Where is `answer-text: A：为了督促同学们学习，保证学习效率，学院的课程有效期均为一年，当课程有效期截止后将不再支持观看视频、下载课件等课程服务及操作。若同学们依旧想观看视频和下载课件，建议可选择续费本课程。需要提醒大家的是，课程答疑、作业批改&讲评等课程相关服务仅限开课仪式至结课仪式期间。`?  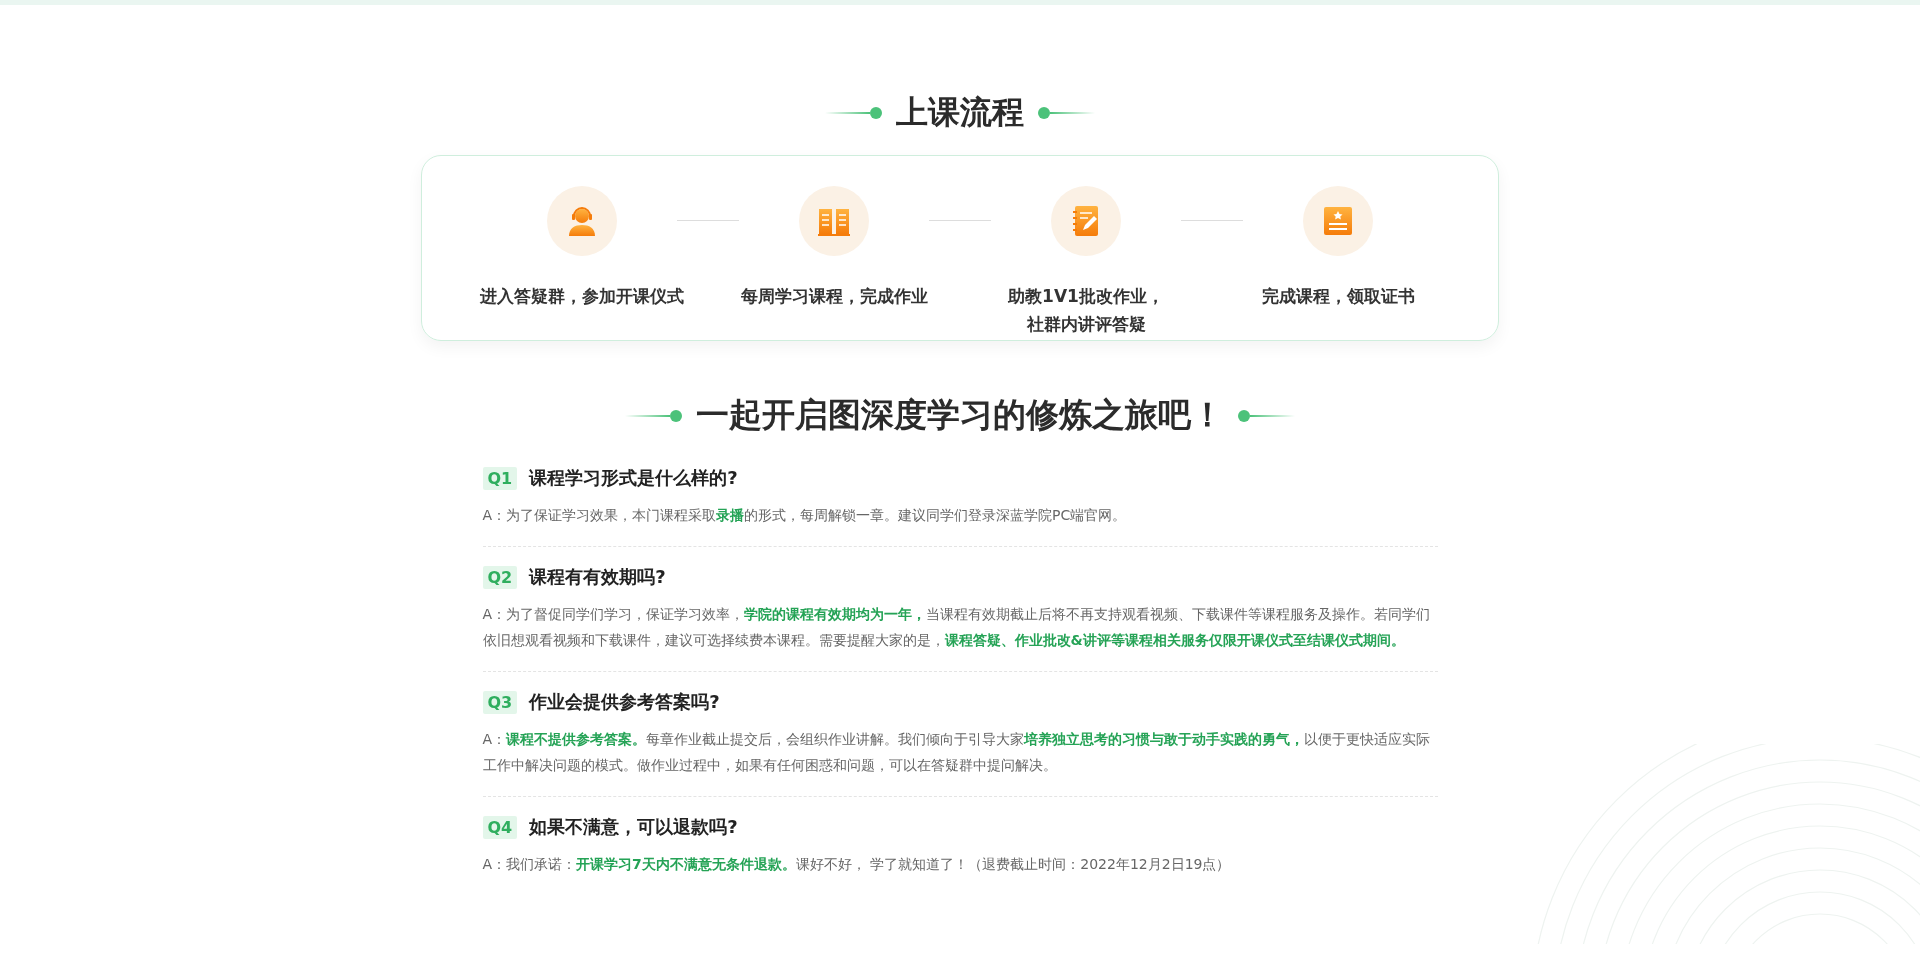
answer-text: A：为了督促同学们学习，保证学习效率，学院的课程有效期均为一年，当课程有效期截止后将不再支持观看视频、下载课件等课程服务及操作。若同学们依旧想观看视频和下载课件，建议可选择续费本课程。需要提醒大家的是，课程答疑、作业批改&讲评等课程相关服务仅限开课仪式至结课仪式期间。 is located at coordinates (957, 627).